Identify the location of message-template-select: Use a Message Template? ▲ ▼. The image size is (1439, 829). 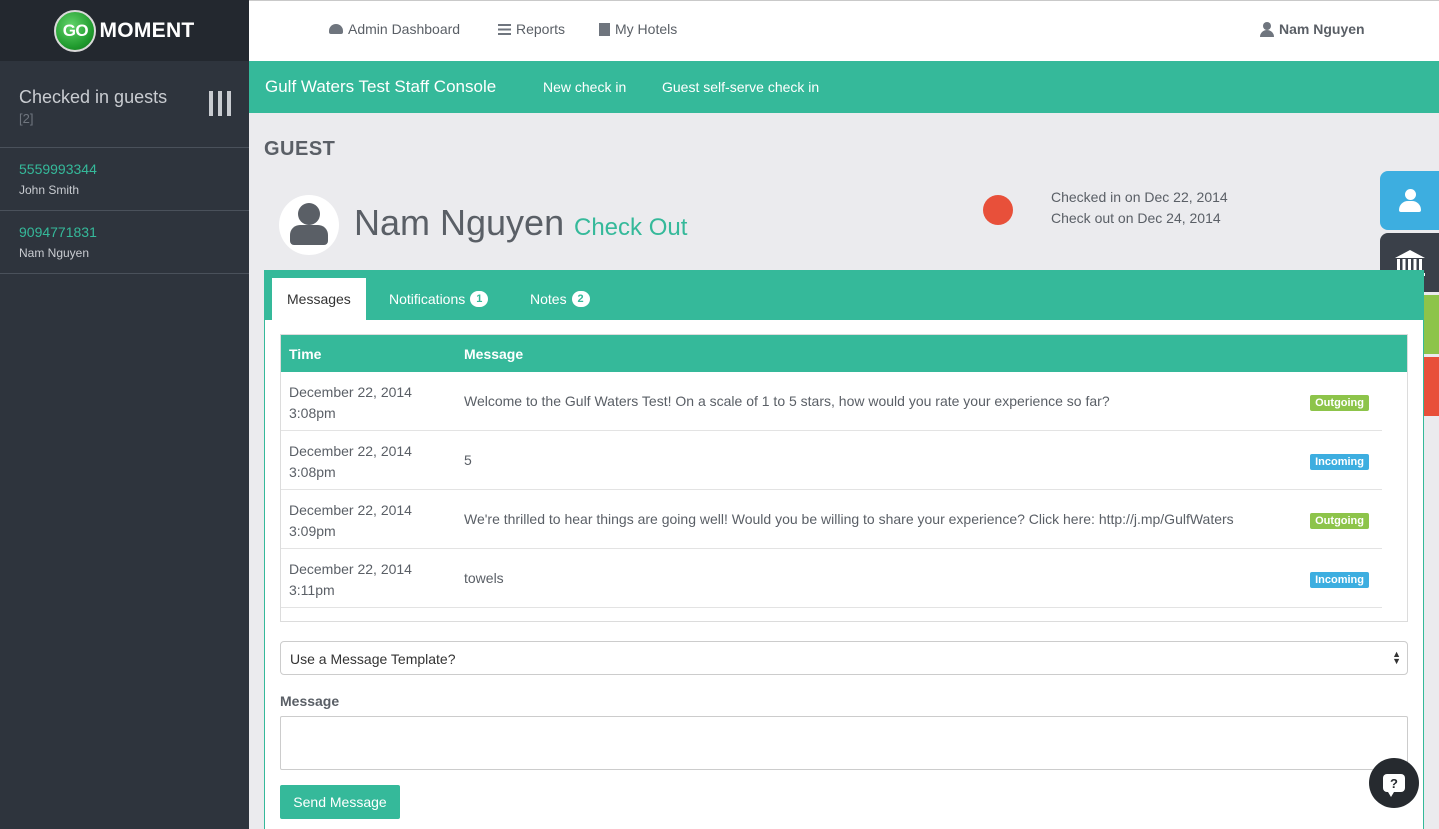
(844, 658).